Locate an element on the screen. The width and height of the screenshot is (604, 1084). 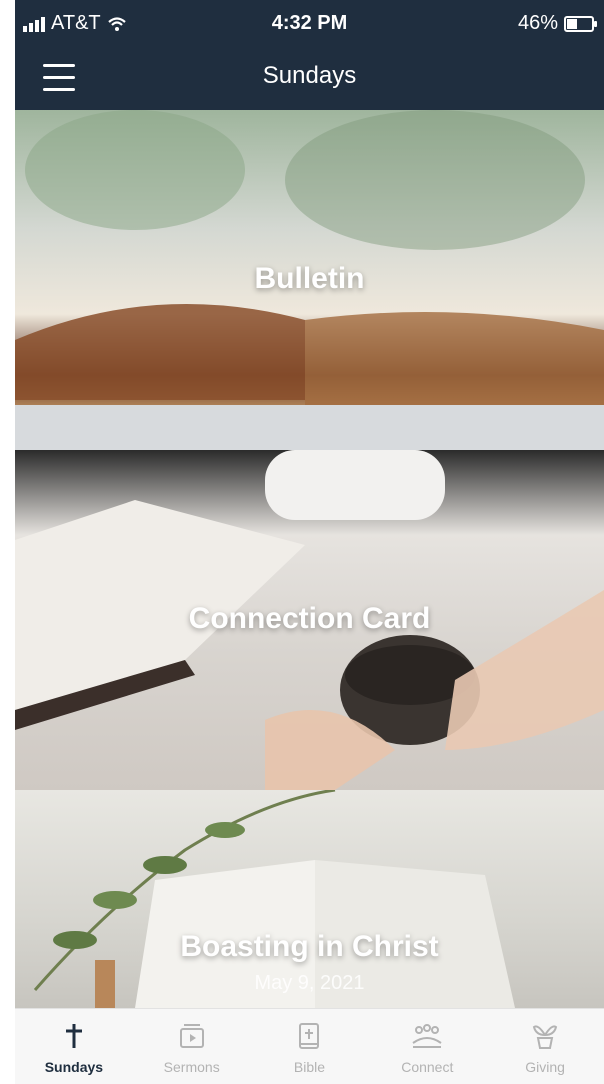
bulletin-label: Bulletin is located at coordinates (309, 278).